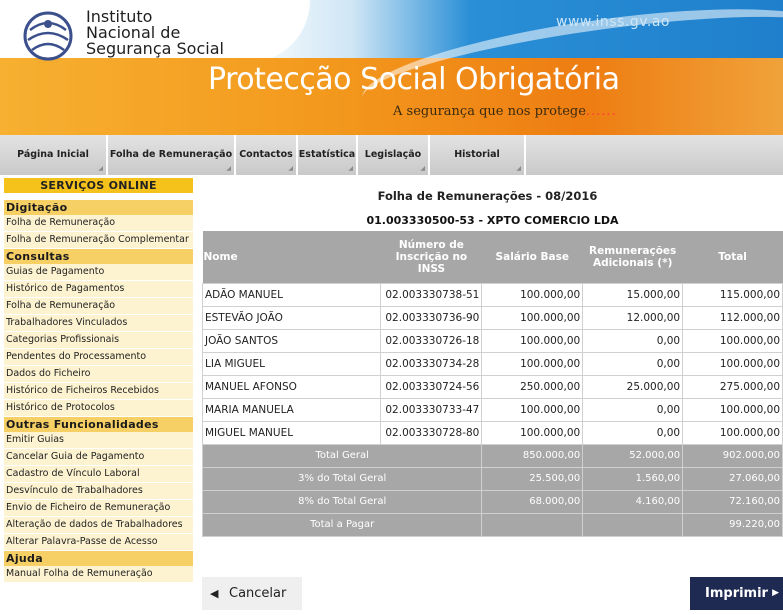 The height and width of the screenshot is (615, 783). Describe the element at coordinates (258, 593) in the screenshot. I see `cancel-button-label: Cancelar` at that location.